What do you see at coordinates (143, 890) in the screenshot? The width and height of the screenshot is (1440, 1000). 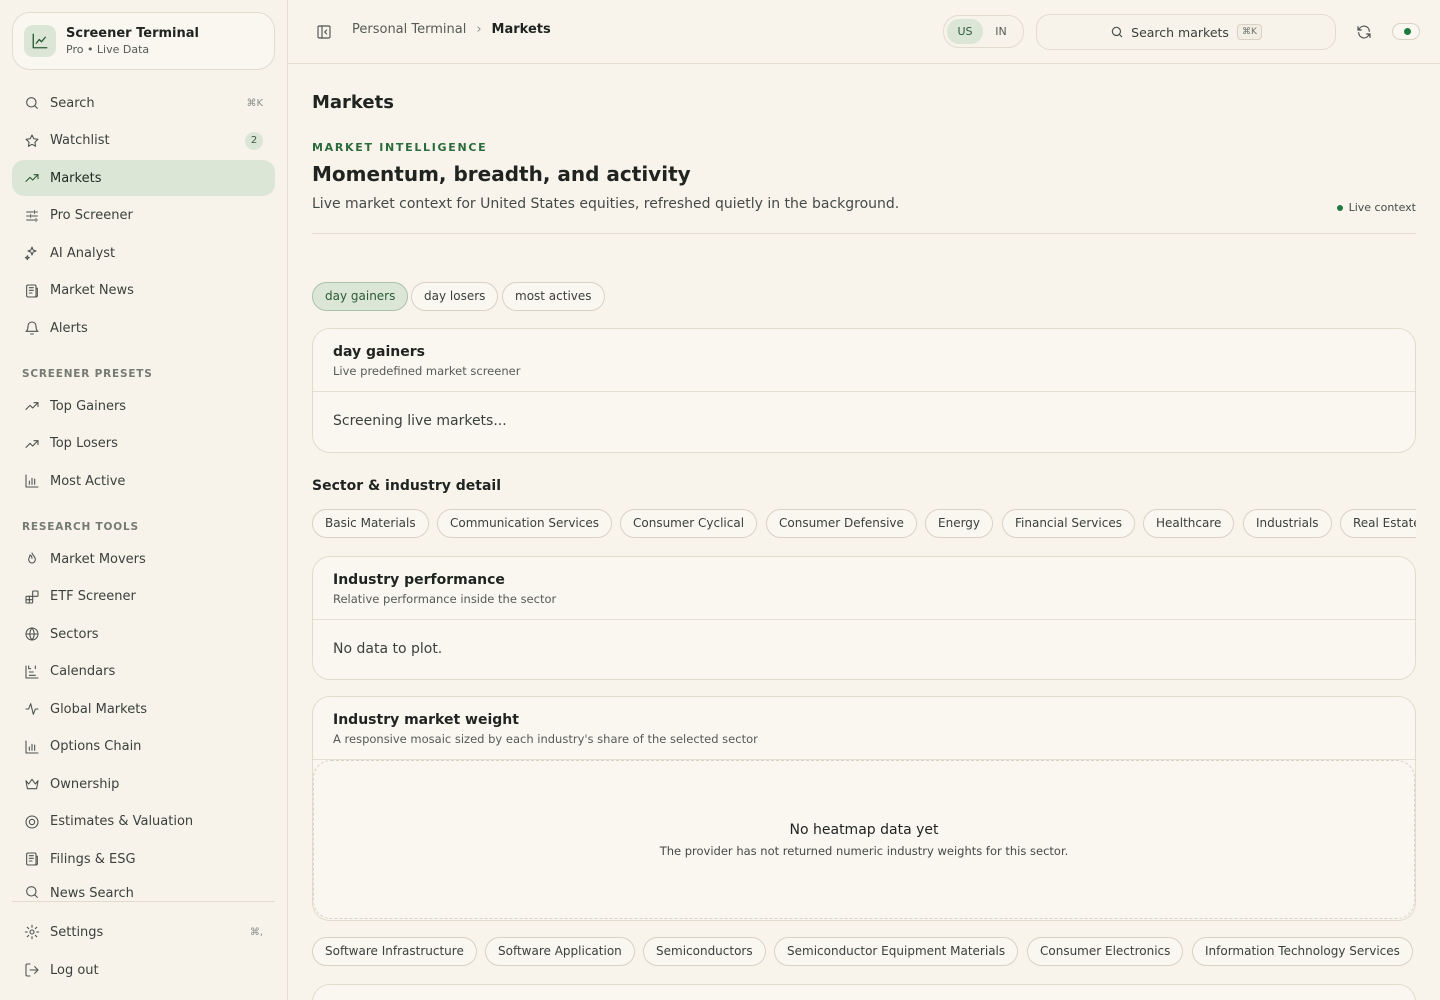 I see `sidebar-item-news-search: News Search` at bounding box center [143, 890].